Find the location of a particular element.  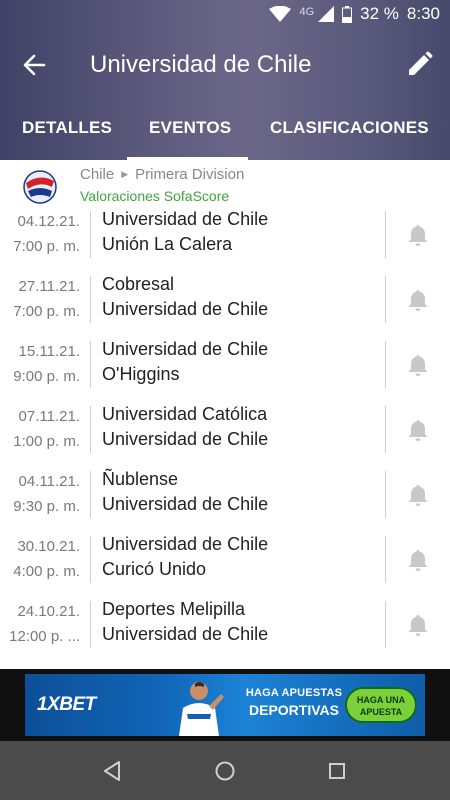

tab-bar: DETALLES EVENTOS CLASIFICACIONES is located at coordinates (225, 130).